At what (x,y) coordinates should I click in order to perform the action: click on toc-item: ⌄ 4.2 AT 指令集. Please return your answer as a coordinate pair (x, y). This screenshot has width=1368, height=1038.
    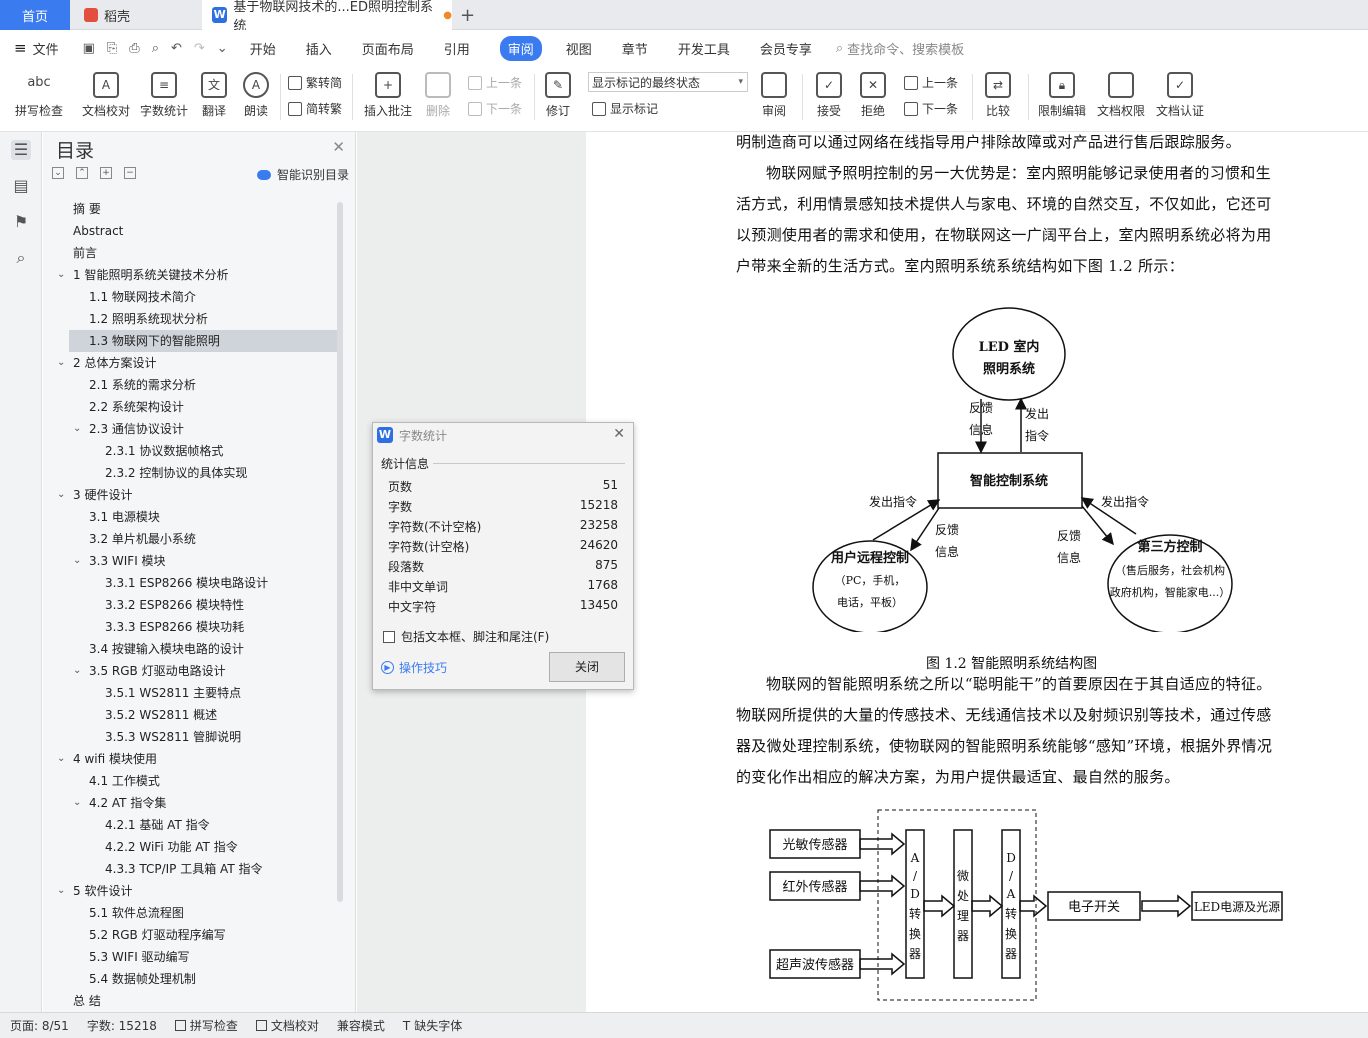
    Looking at the image, I should click on (191, 803).